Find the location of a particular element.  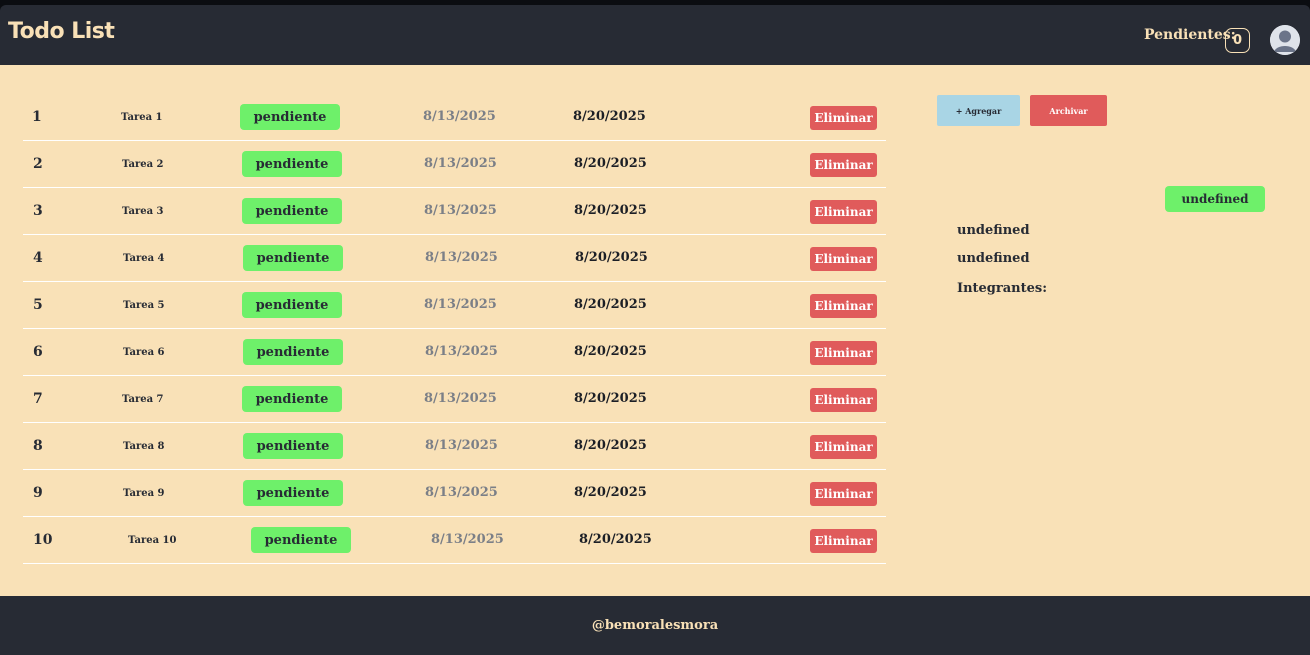

task-name: Tarea 7 is located at coordinates (143, 399).